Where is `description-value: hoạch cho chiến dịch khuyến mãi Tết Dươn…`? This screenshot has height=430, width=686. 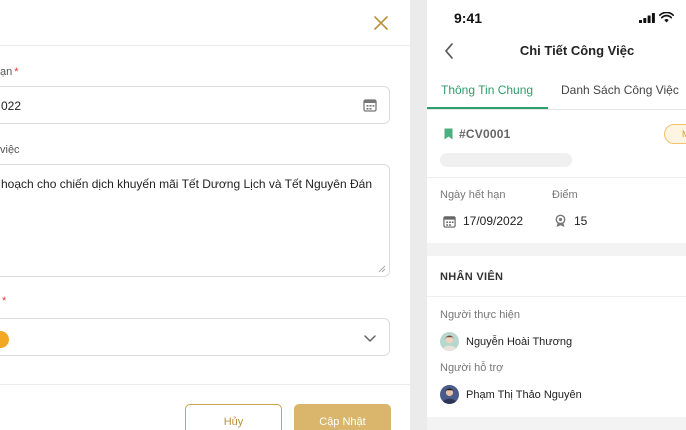
description-value: hoạch cho chiến dịch khuyến mãi Tết Dươn… is located at coordinates (187, 184).